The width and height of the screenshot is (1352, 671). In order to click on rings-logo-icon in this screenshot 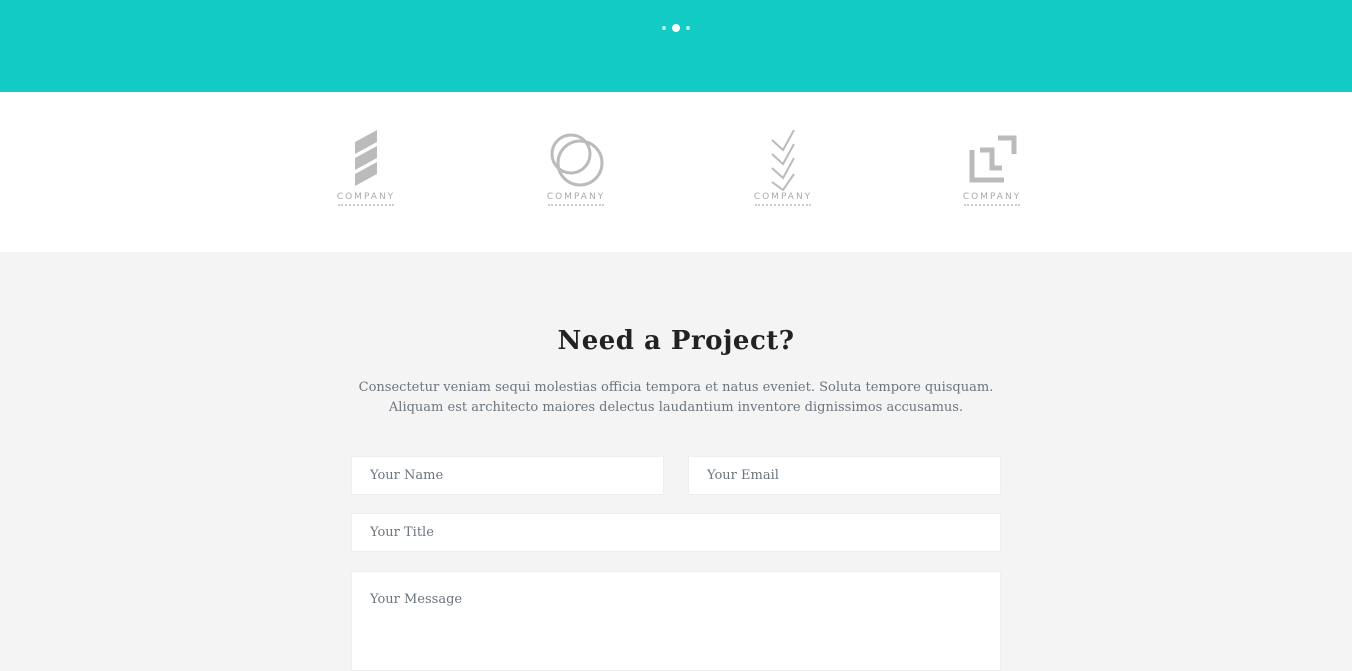, I will do `click(577, 160)`.